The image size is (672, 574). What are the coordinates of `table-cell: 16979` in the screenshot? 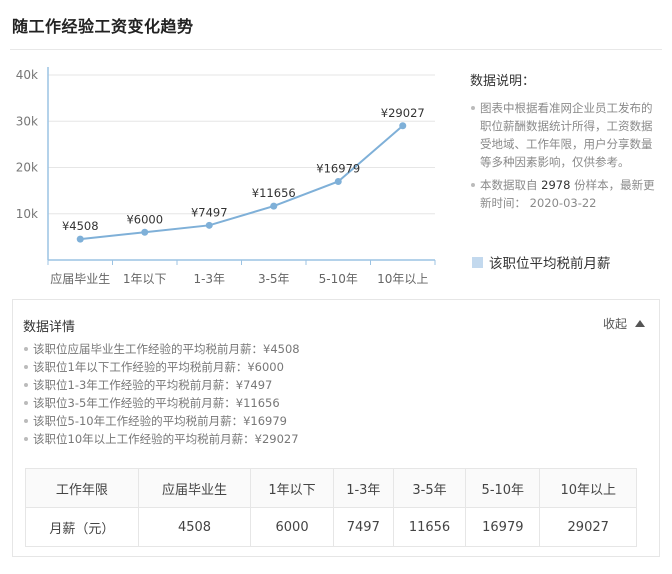 It's located at (503, 527).